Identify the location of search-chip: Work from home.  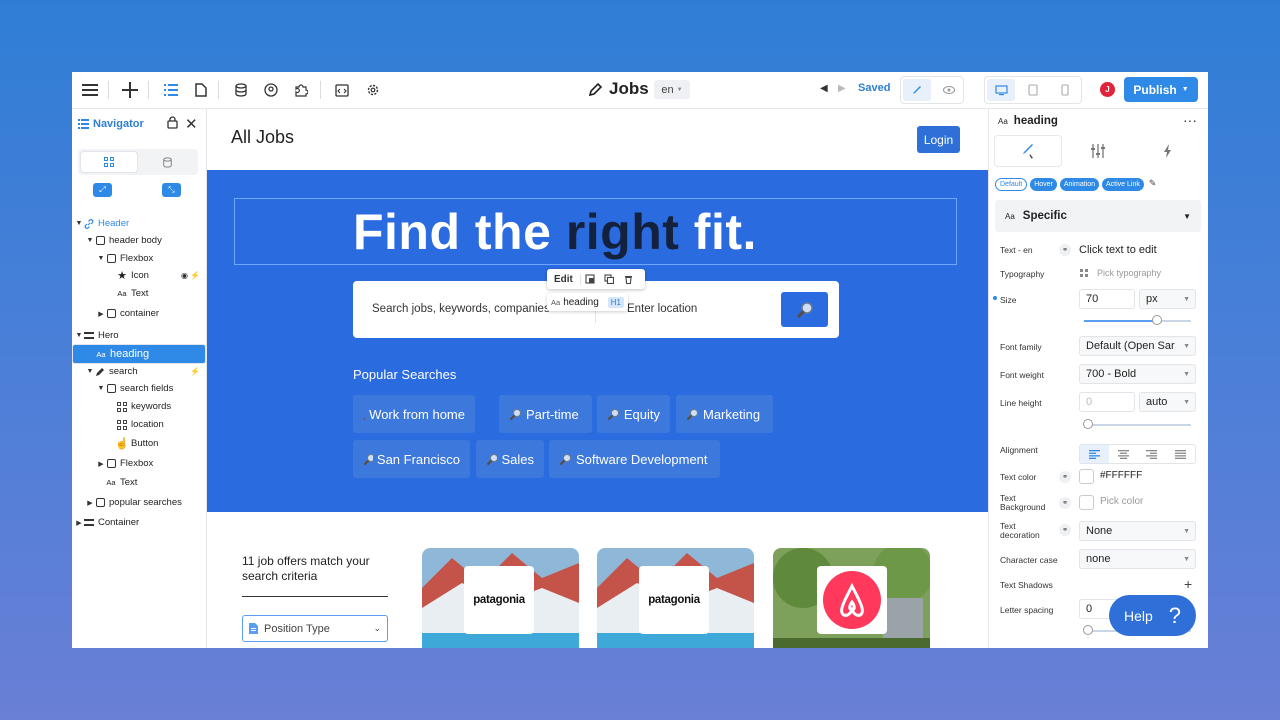
(414, 414).